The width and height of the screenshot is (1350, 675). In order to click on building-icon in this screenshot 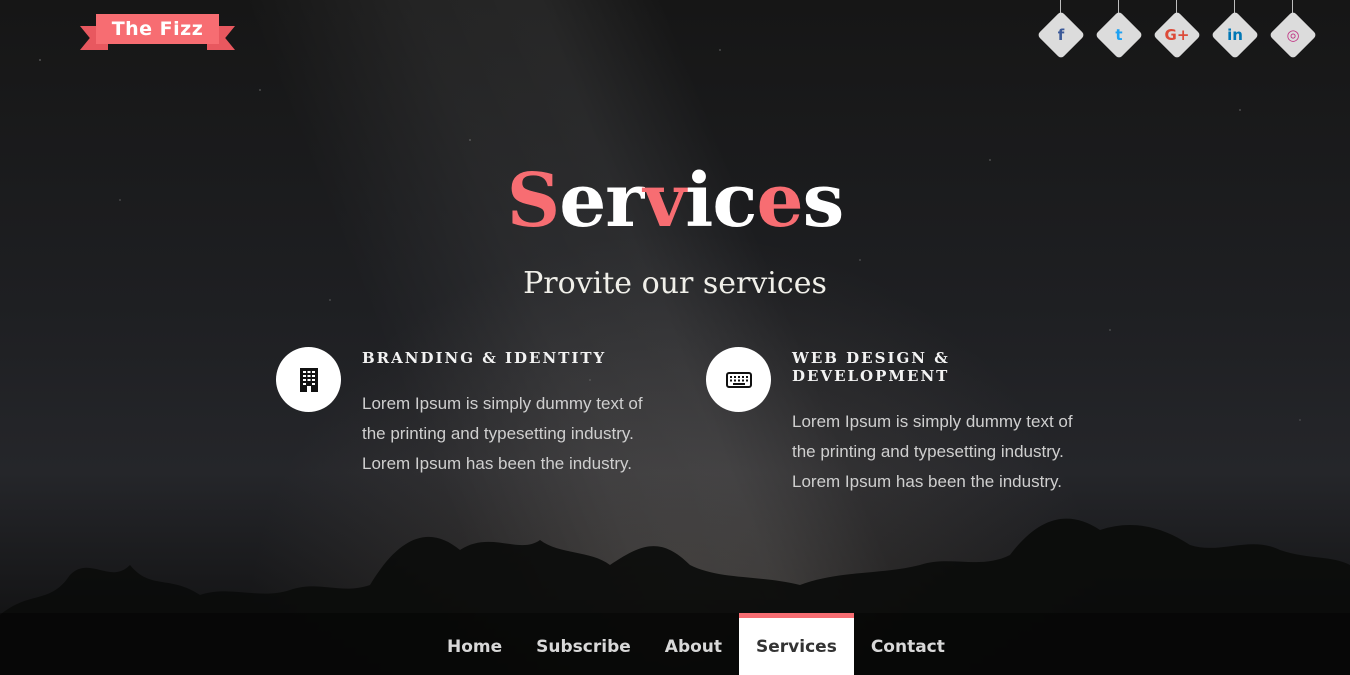, I will do `click(309, 380)`.